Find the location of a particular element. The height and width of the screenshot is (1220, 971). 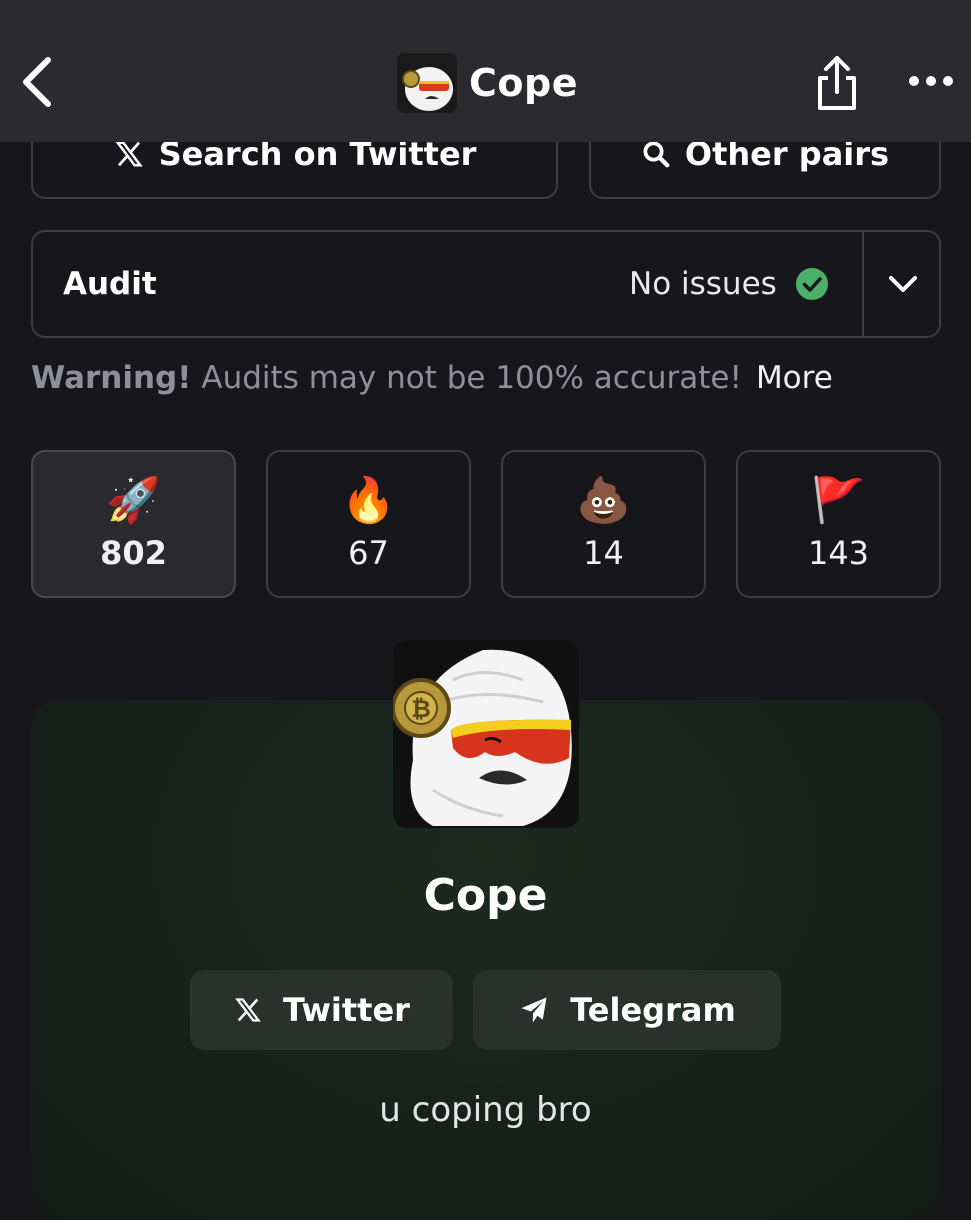

twitter-link-button: Twitter is located at coordinates (321, 1010).